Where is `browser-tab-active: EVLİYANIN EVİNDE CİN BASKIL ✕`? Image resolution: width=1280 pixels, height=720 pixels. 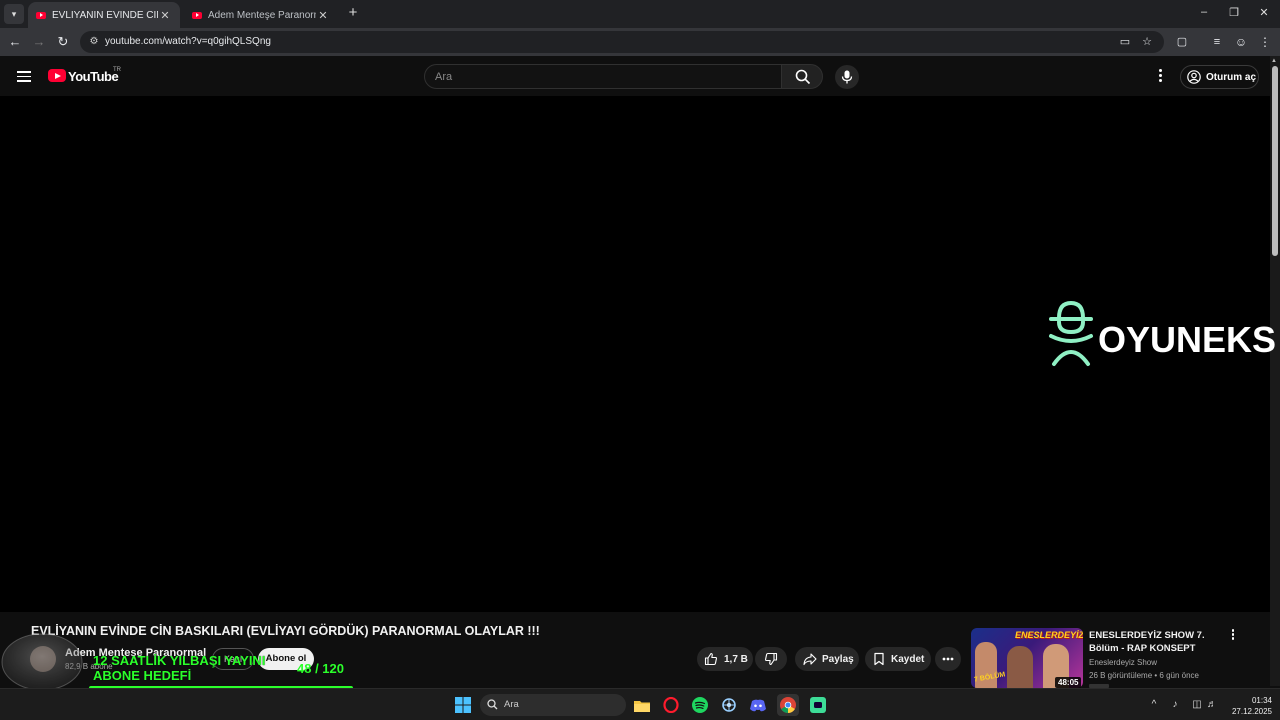 browser-tab-active: EVLİYANIN EVİNDE CİN BASKIL ✕ is located at coordinates (104, 15).